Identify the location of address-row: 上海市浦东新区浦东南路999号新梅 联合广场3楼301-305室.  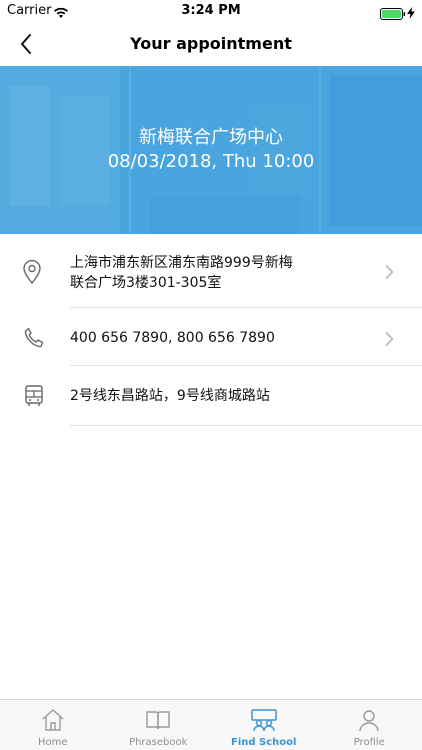
(211, 271).